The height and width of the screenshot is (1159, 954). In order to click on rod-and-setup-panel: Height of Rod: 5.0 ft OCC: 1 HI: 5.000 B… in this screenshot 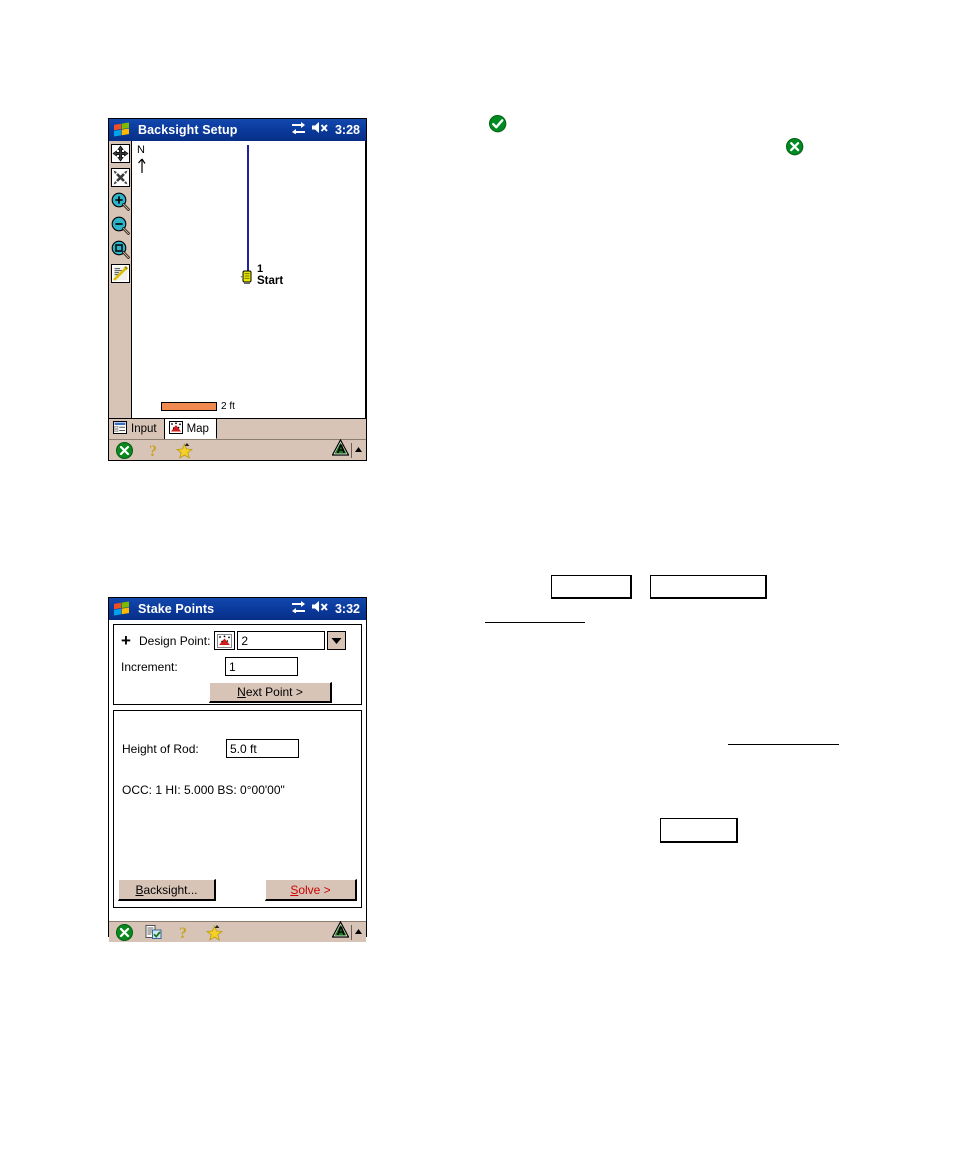, I will do `click(237, 809)`.